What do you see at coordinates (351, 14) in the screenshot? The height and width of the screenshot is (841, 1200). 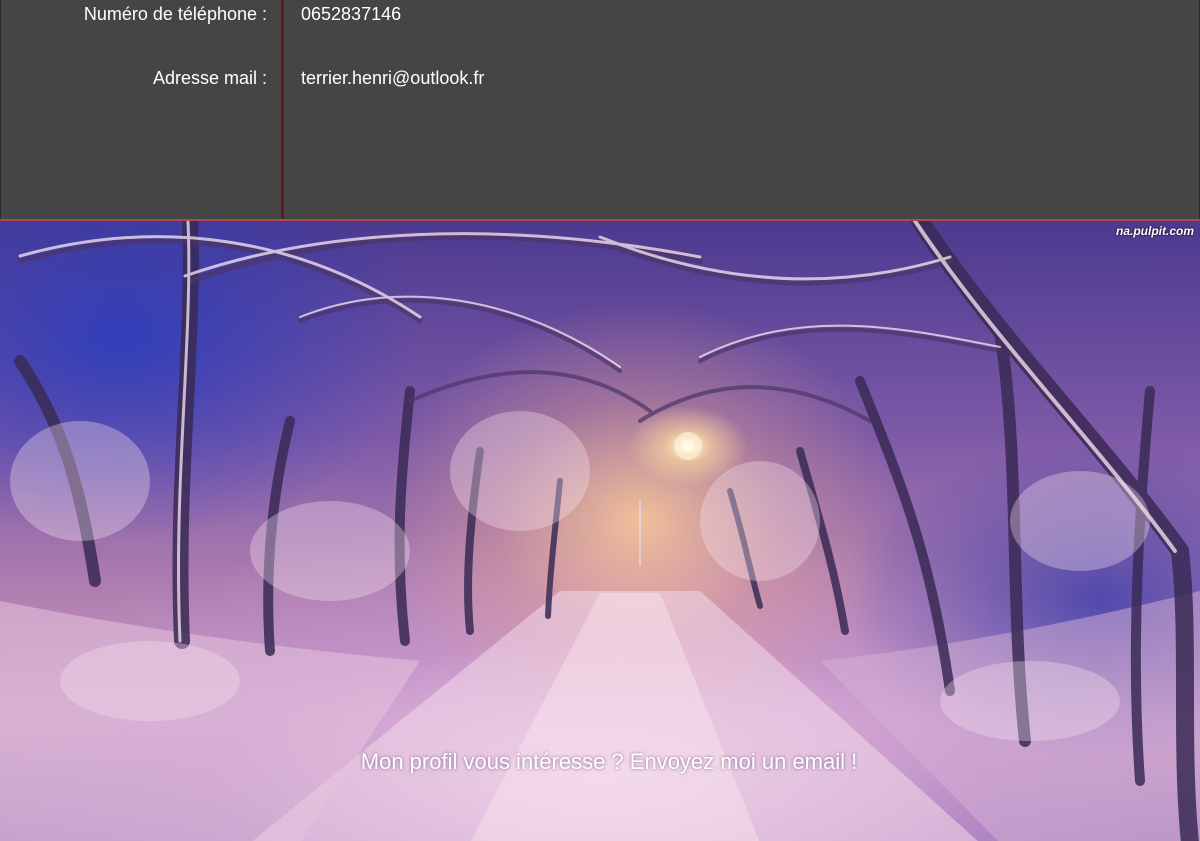 I see `phone-value: 0652837146` at bounding box center [351, 14].